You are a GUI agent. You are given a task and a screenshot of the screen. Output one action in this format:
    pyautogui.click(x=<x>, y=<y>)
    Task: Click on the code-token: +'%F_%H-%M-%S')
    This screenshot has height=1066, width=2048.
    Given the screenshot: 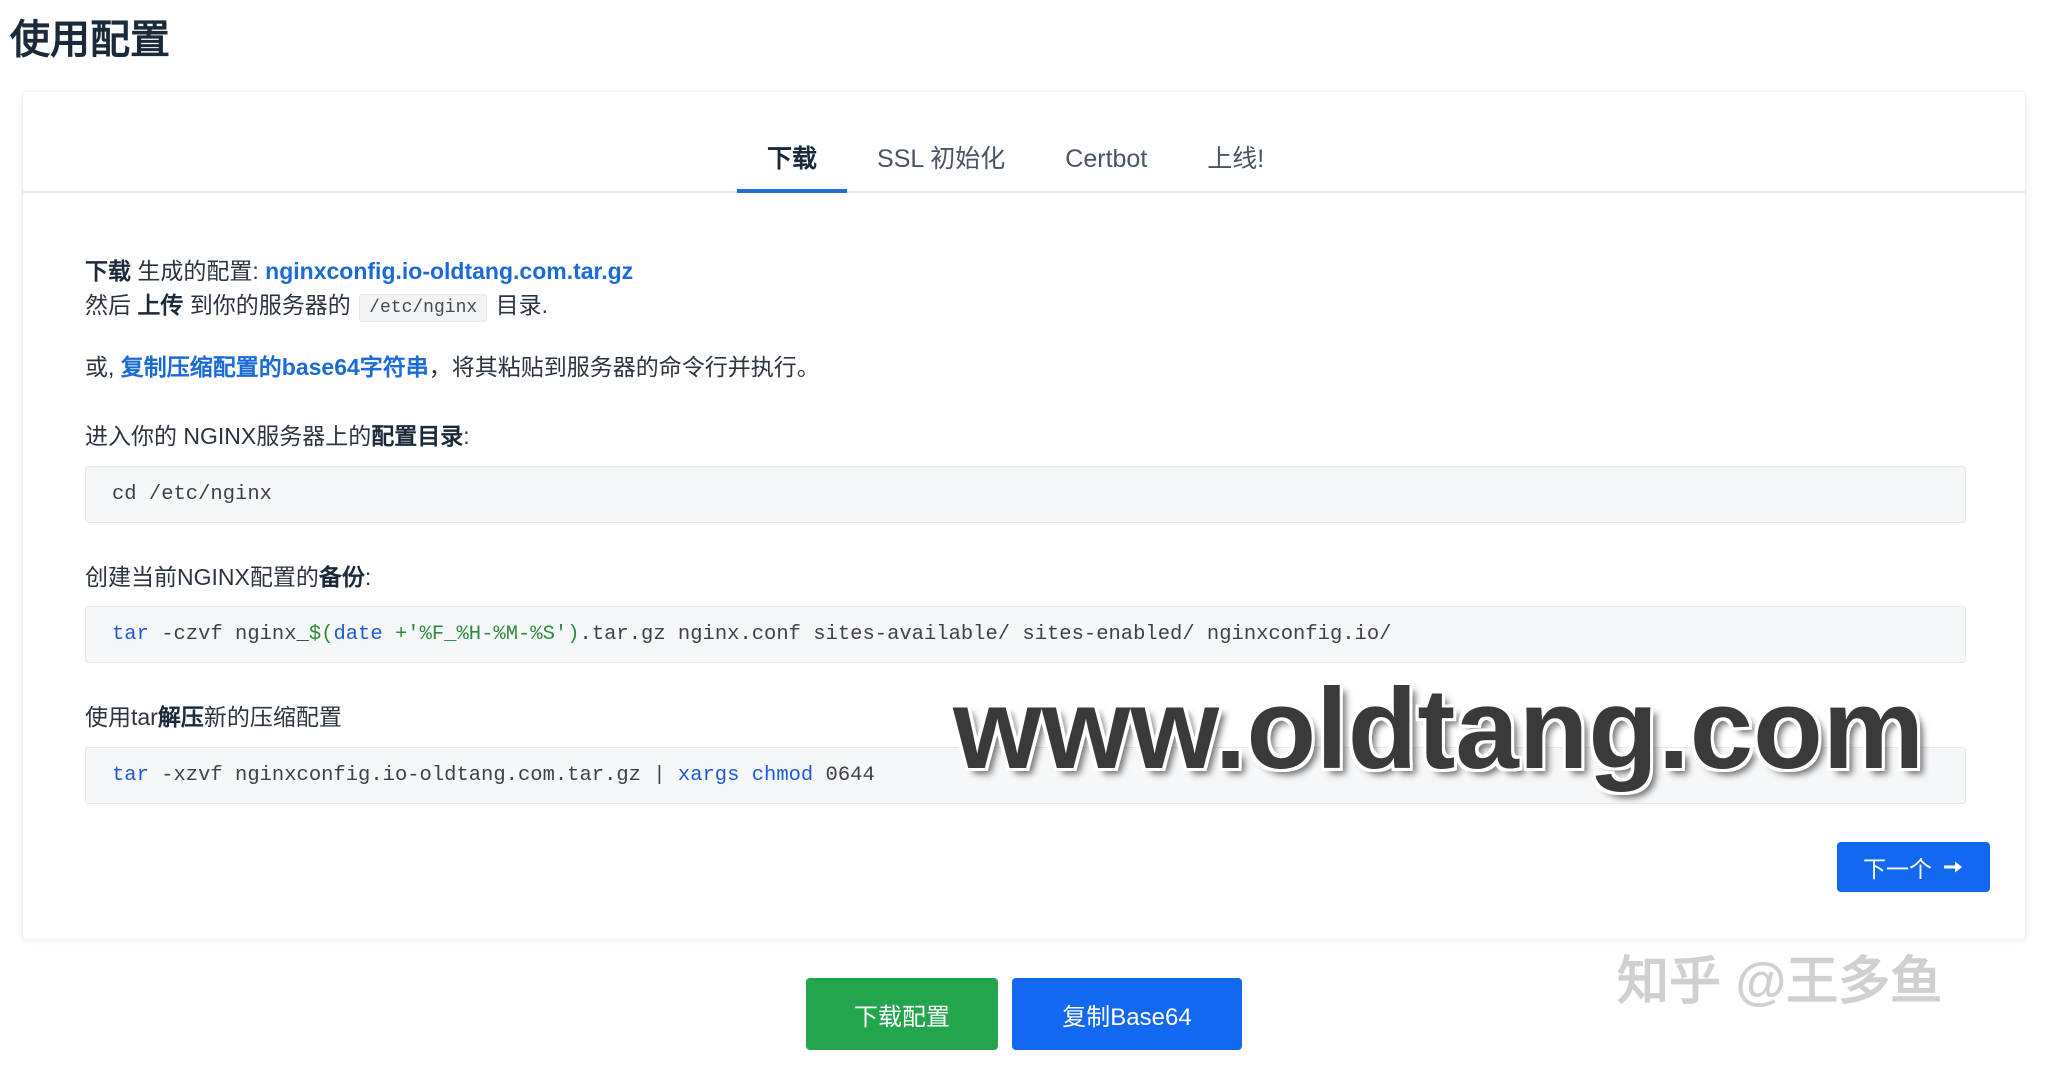 What is the action you would take?
    pyautogui.click(x=481, y=634)
    